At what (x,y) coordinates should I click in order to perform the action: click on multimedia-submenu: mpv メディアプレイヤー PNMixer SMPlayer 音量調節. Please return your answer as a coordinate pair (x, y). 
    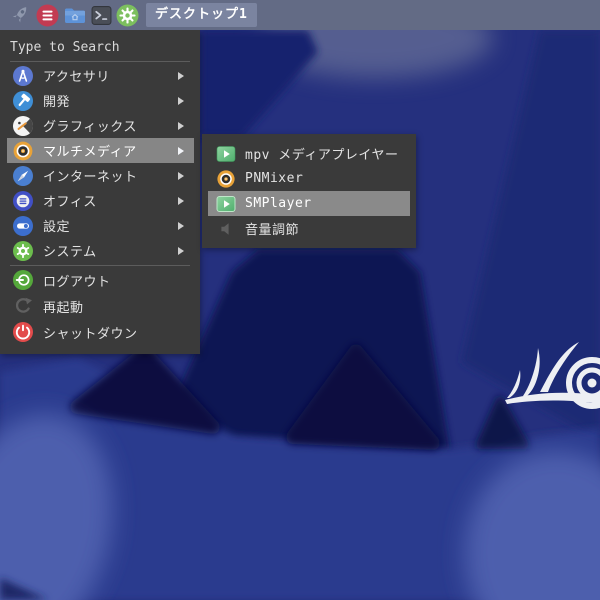
    Looking at the image, I should click on (309, 191).